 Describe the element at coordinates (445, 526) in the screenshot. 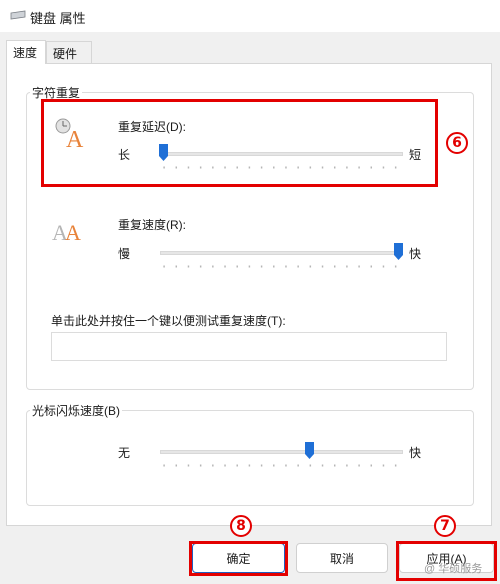

I see `annotation-marker-7: 7` at that location.